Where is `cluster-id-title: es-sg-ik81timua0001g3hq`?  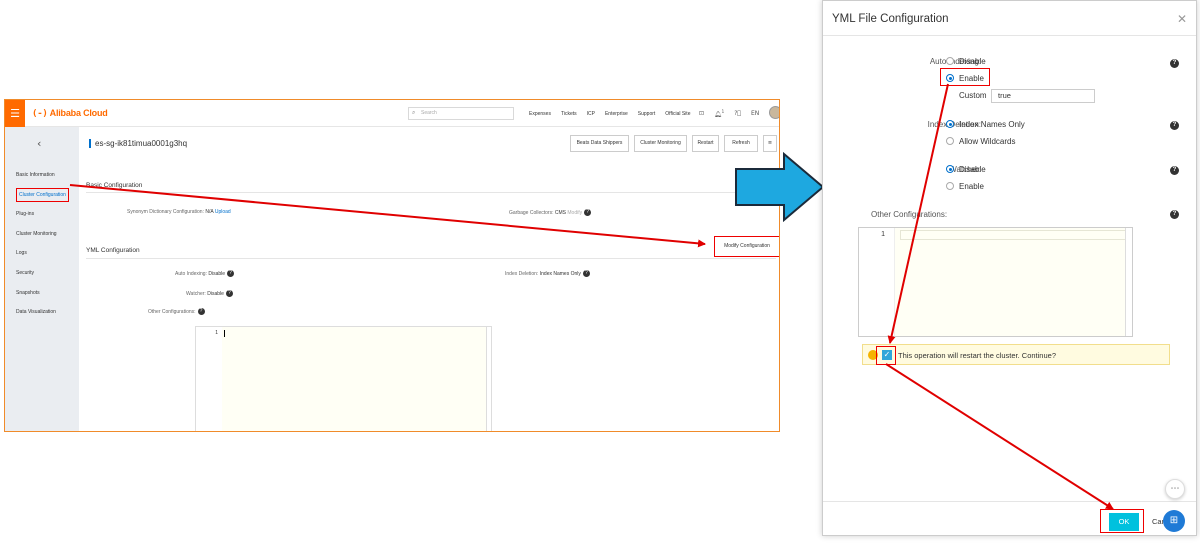 cluster-id-title: es-sg-ik81timua0001g3hq is located at coordinates (138, 143).